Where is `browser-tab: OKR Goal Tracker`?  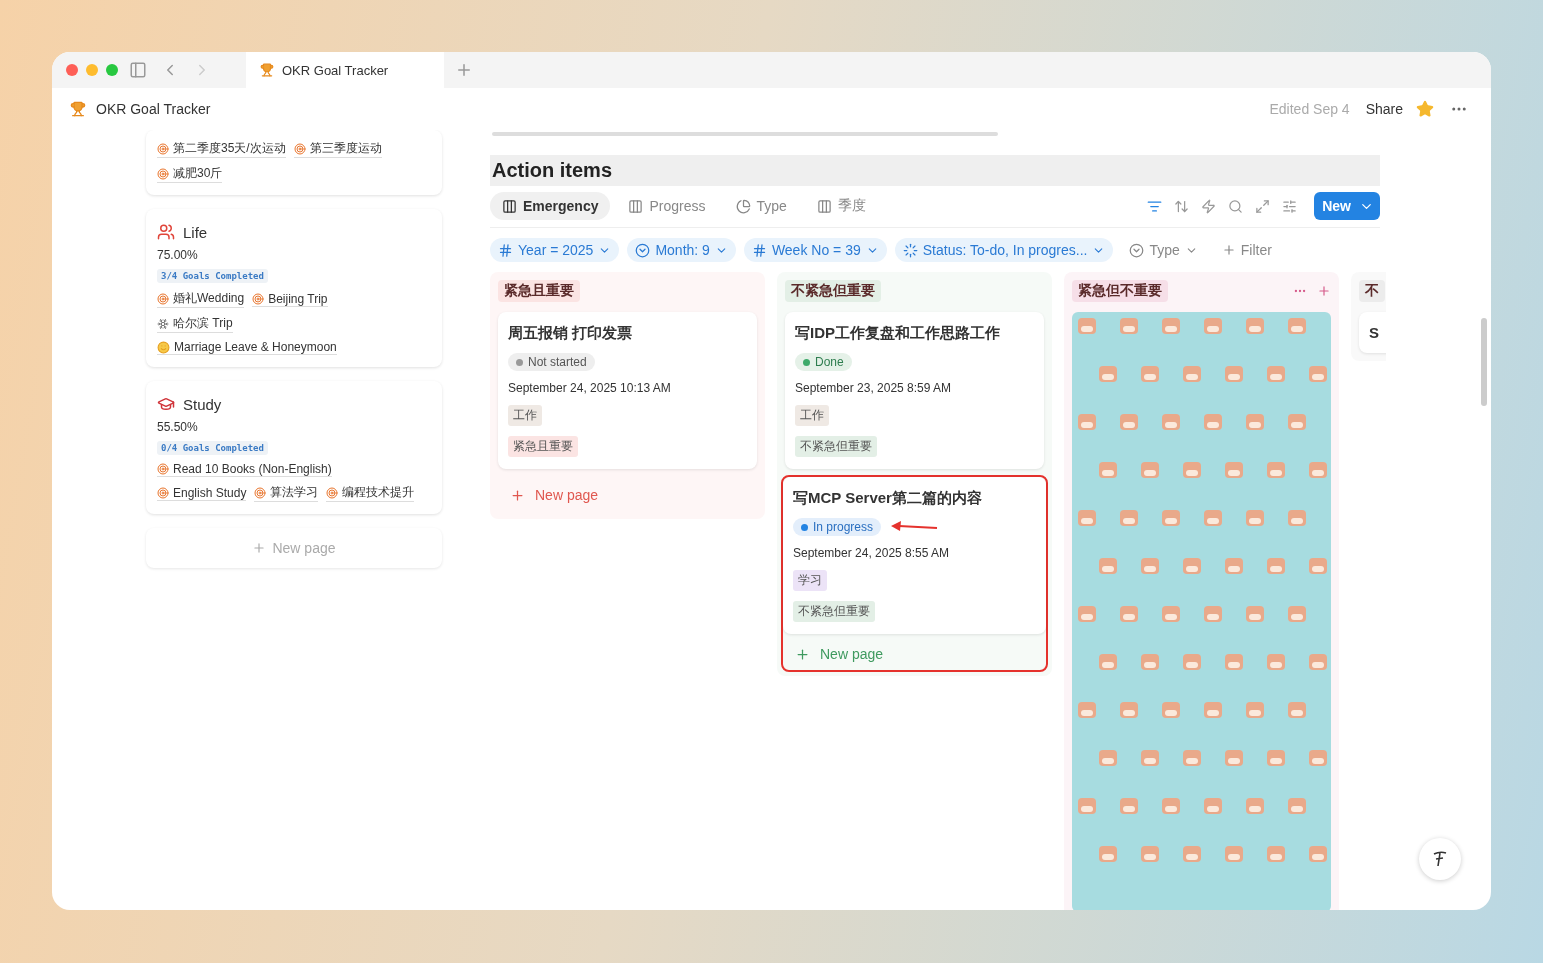 browser-tab: OKR Goal Tracker is located at coordinates (345, 70).